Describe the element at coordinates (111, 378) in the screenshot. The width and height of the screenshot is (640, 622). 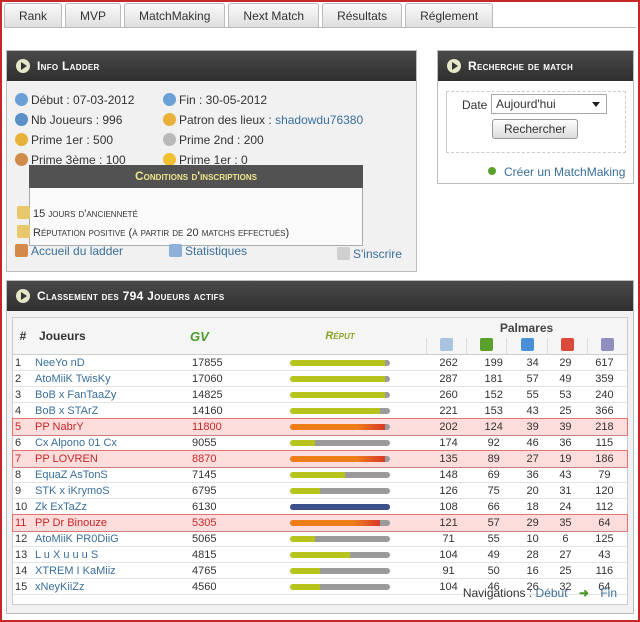
I see `player-name: AtoMiiK TwisKy` at that location.